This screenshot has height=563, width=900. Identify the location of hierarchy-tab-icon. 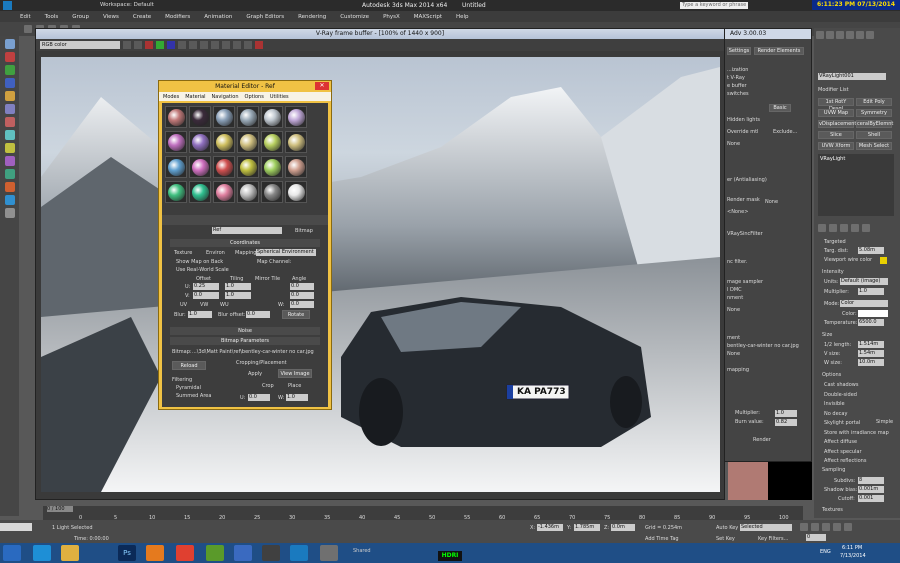
(840, 35).